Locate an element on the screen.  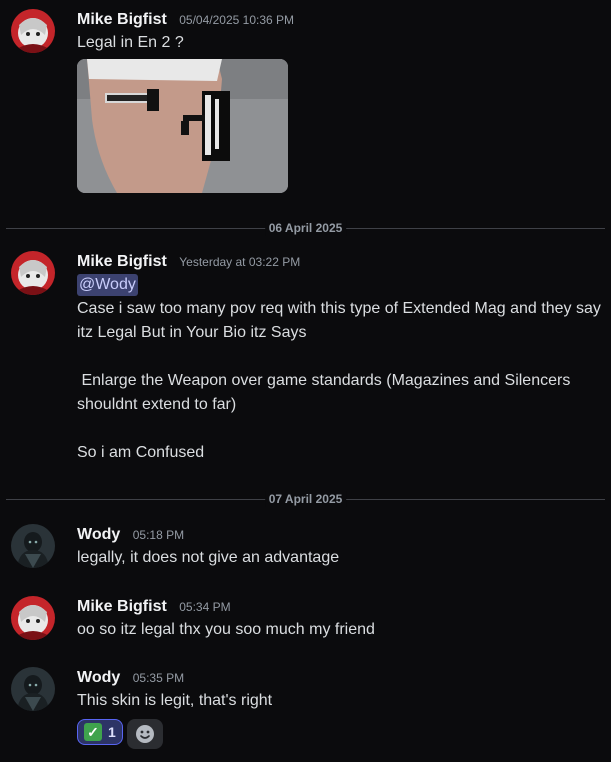
message-text: This skin is legit, that's right is located at coordinates (175, 700).